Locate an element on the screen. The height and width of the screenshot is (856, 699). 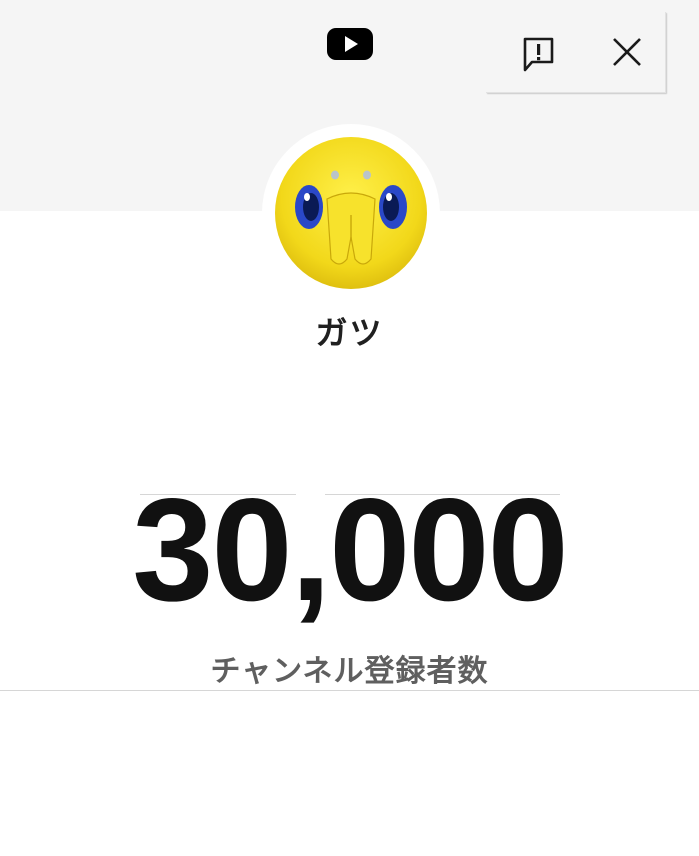
report-feedback-icon is located at coordinates (538, 55).